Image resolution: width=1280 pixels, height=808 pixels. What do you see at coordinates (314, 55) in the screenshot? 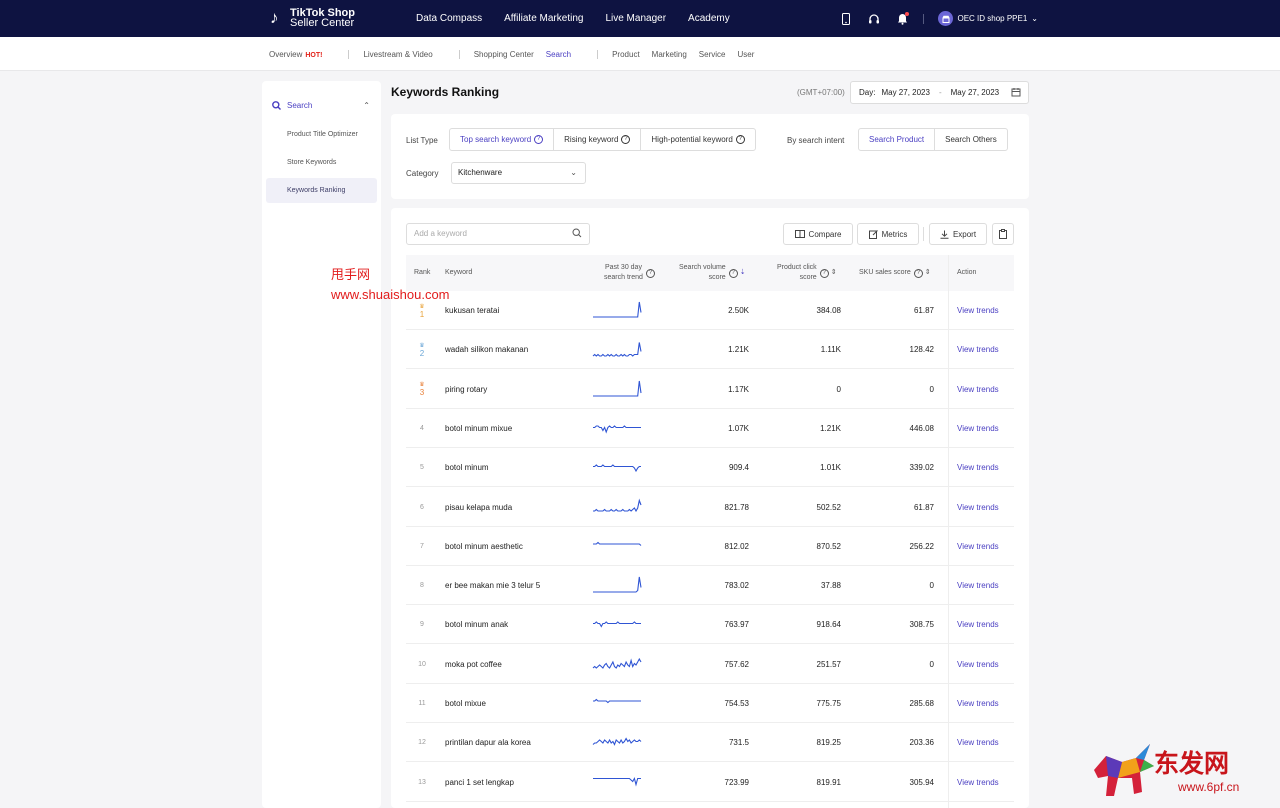
I see `hot-badge: HOT!` at bounding box center [314, 55].